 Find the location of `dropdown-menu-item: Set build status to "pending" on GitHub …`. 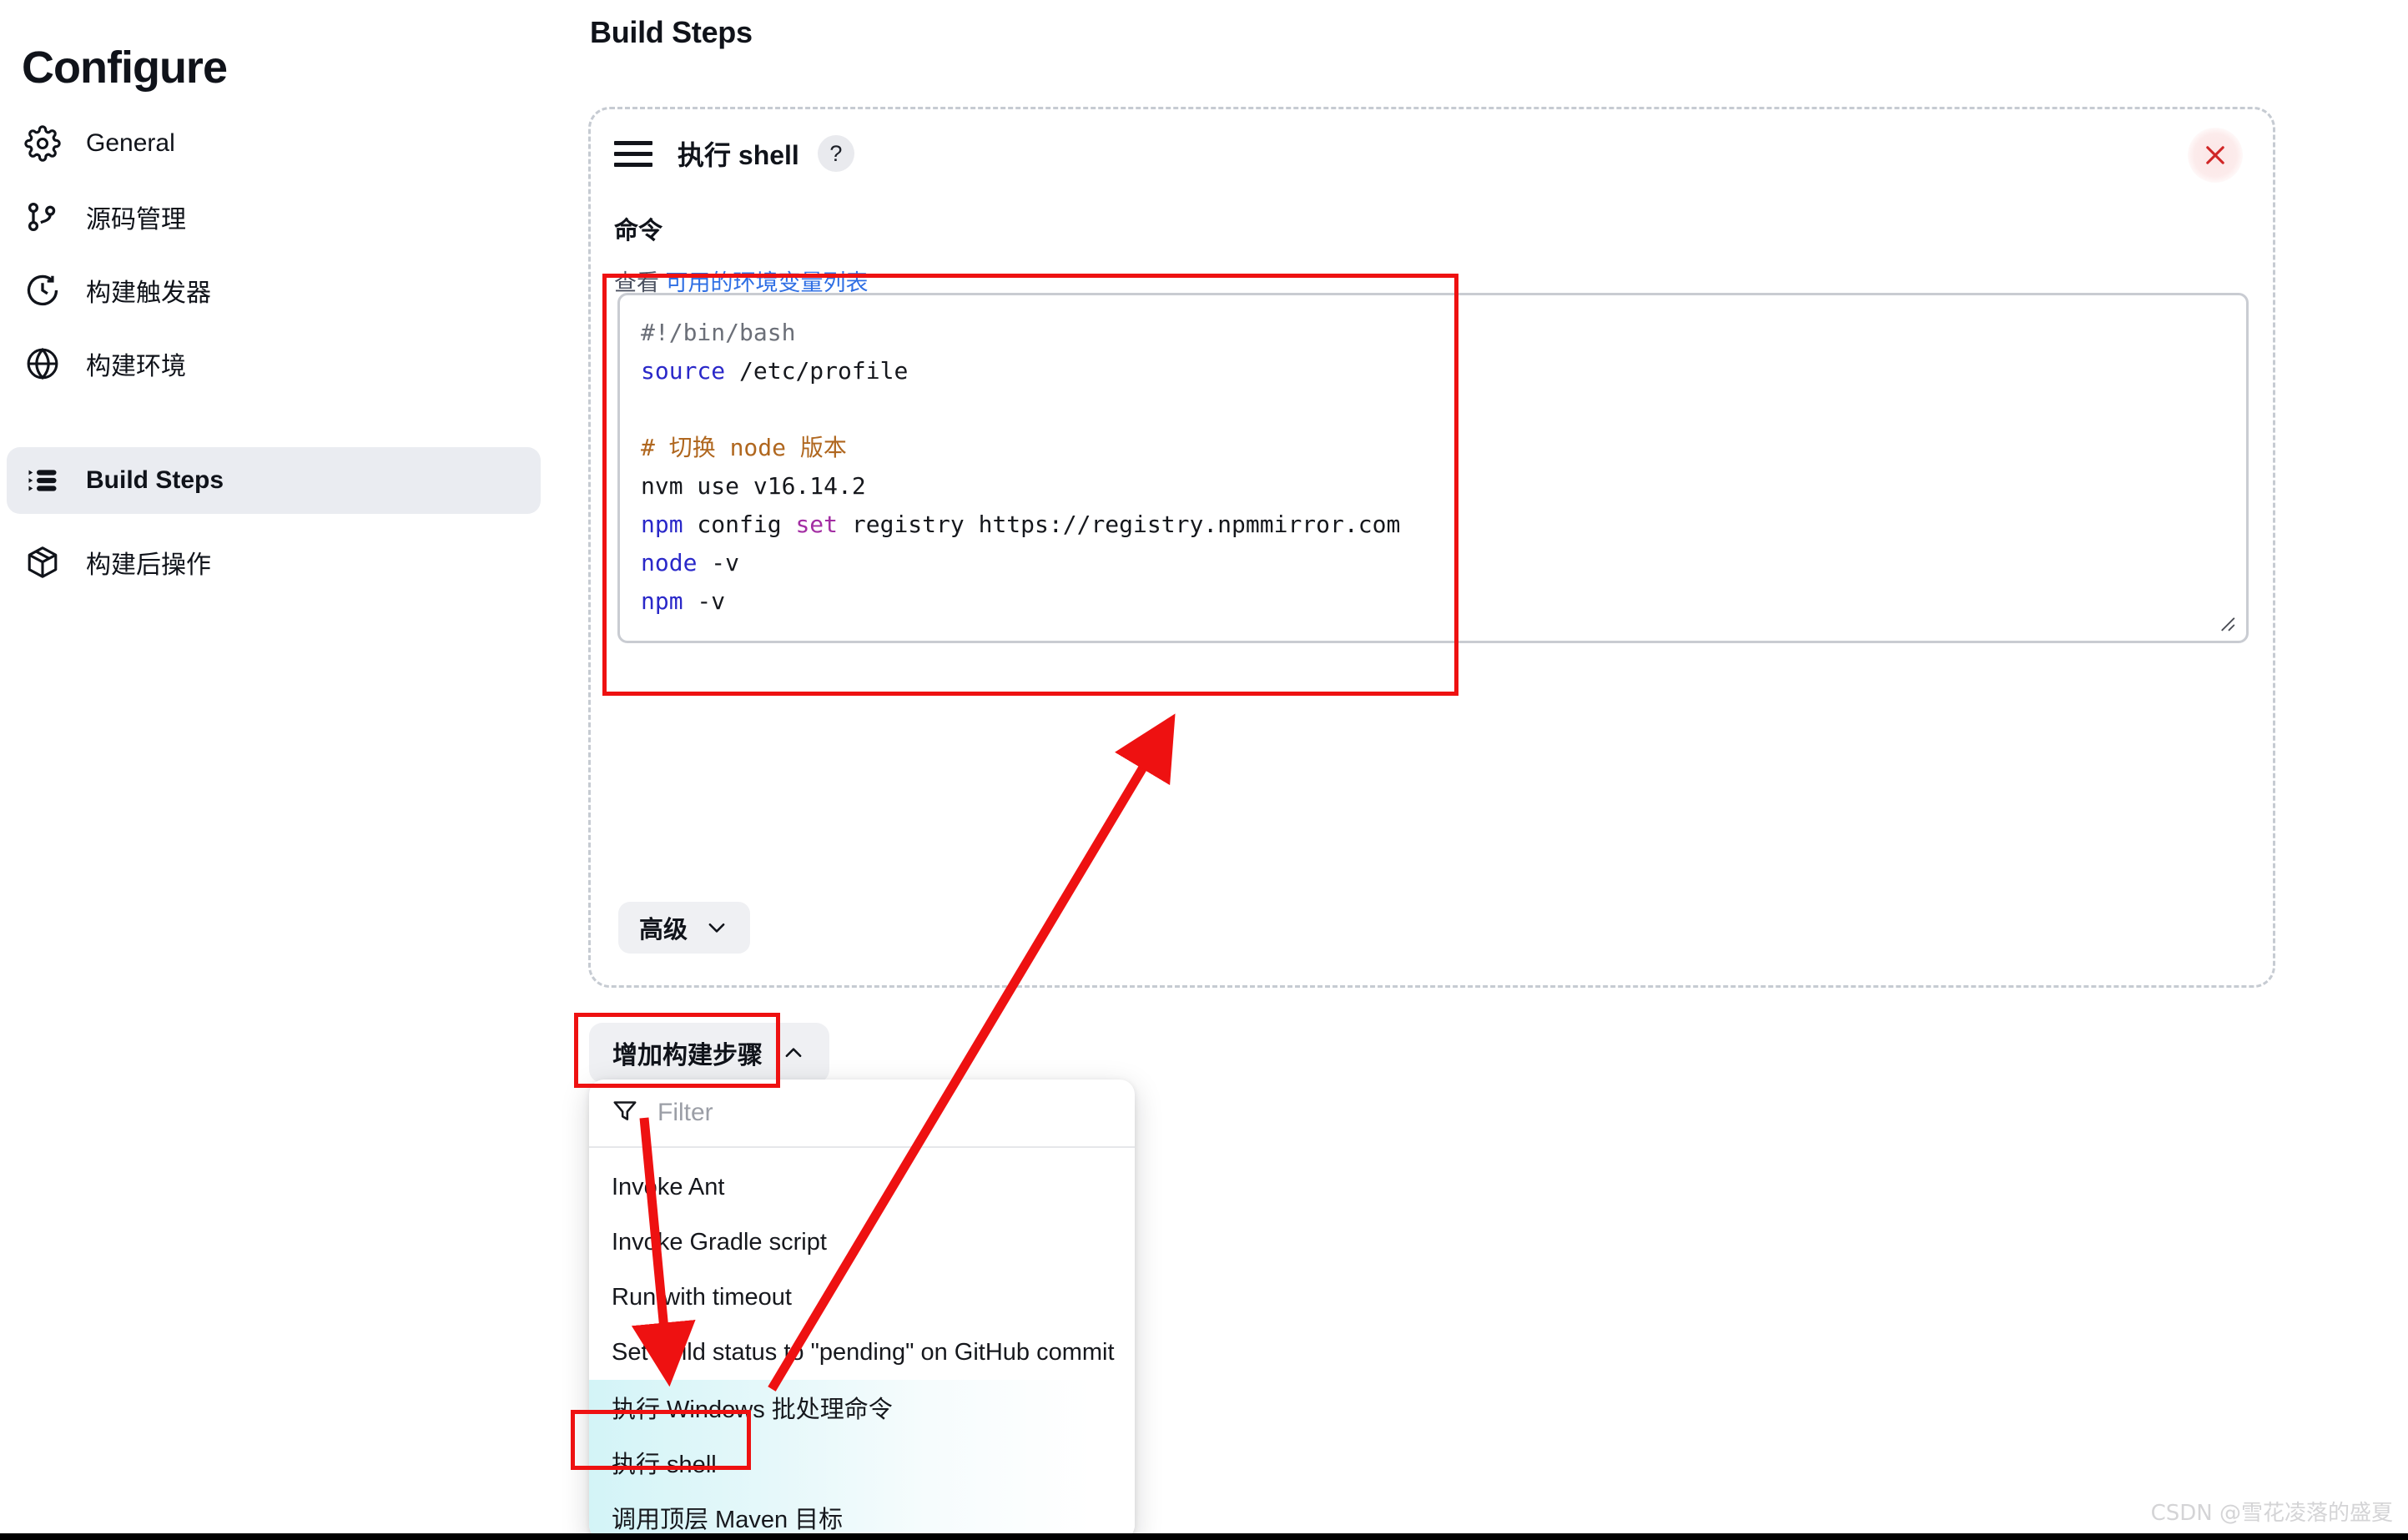

dropdown-menu-item: Set build status to "pending" on GitHub … is located at coordinates (862, 1352).